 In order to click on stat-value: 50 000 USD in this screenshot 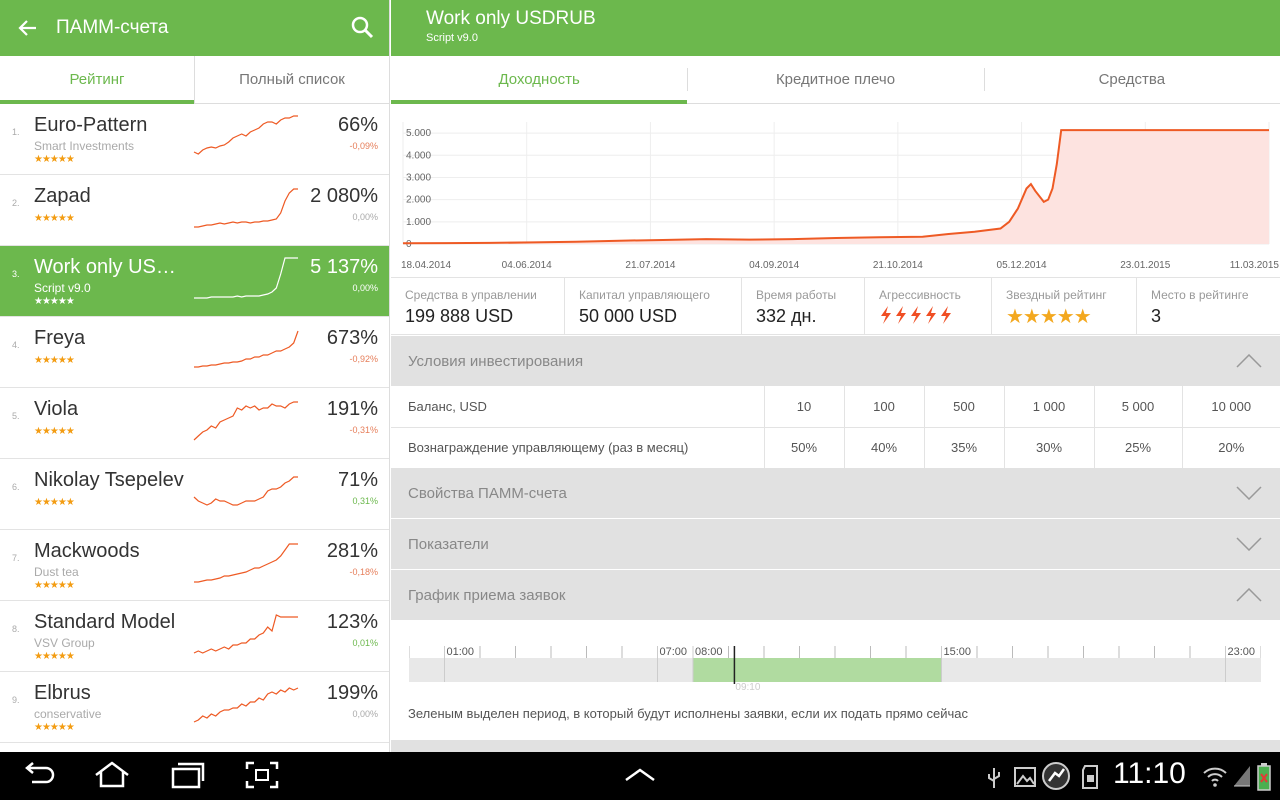, I will do `click(628, 316)`.